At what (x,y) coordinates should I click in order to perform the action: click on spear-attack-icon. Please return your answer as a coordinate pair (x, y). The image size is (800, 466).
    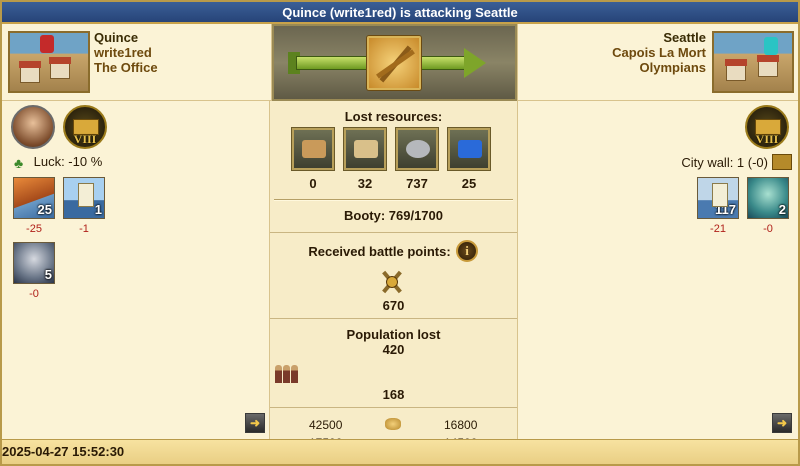
    Looking at the image, I should click on (394, 63).